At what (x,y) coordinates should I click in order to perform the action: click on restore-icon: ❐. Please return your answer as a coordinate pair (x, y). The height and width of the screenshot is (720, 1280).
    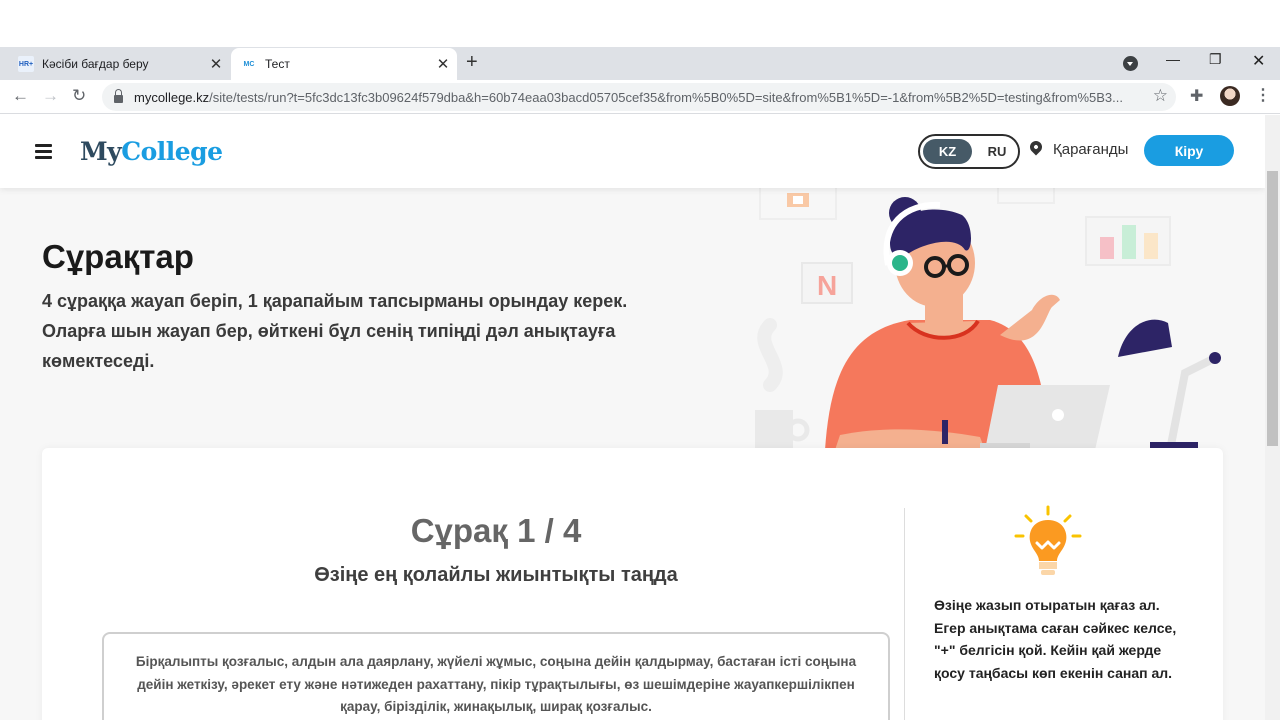
    Looking at the image, I should click on (1215, 59).